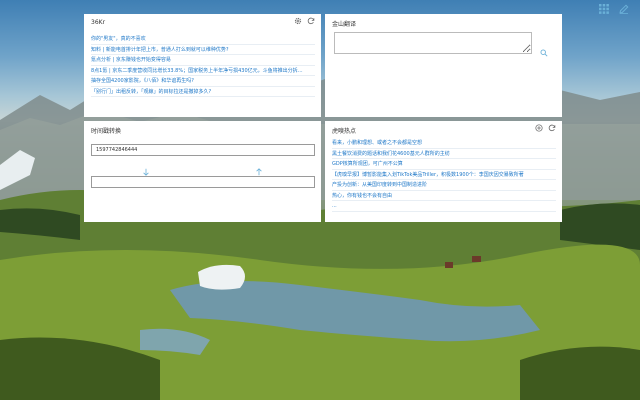 This screenshot has height=400, width=640. Describe the element at coordinates (203, 60) in the screenshot. I see `list-item: 氪点分析 | 京东赚钱也开始变得容易` at that location.